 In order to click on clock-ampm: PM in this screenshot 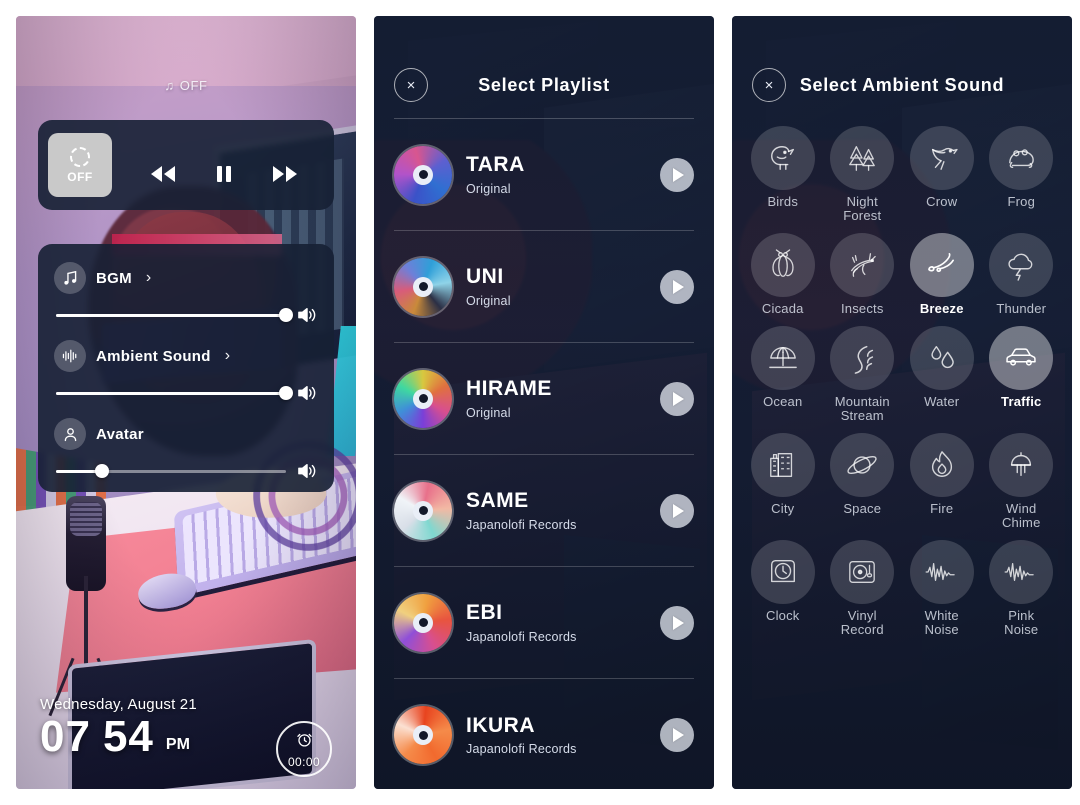, I will do `click(177, 744)`.